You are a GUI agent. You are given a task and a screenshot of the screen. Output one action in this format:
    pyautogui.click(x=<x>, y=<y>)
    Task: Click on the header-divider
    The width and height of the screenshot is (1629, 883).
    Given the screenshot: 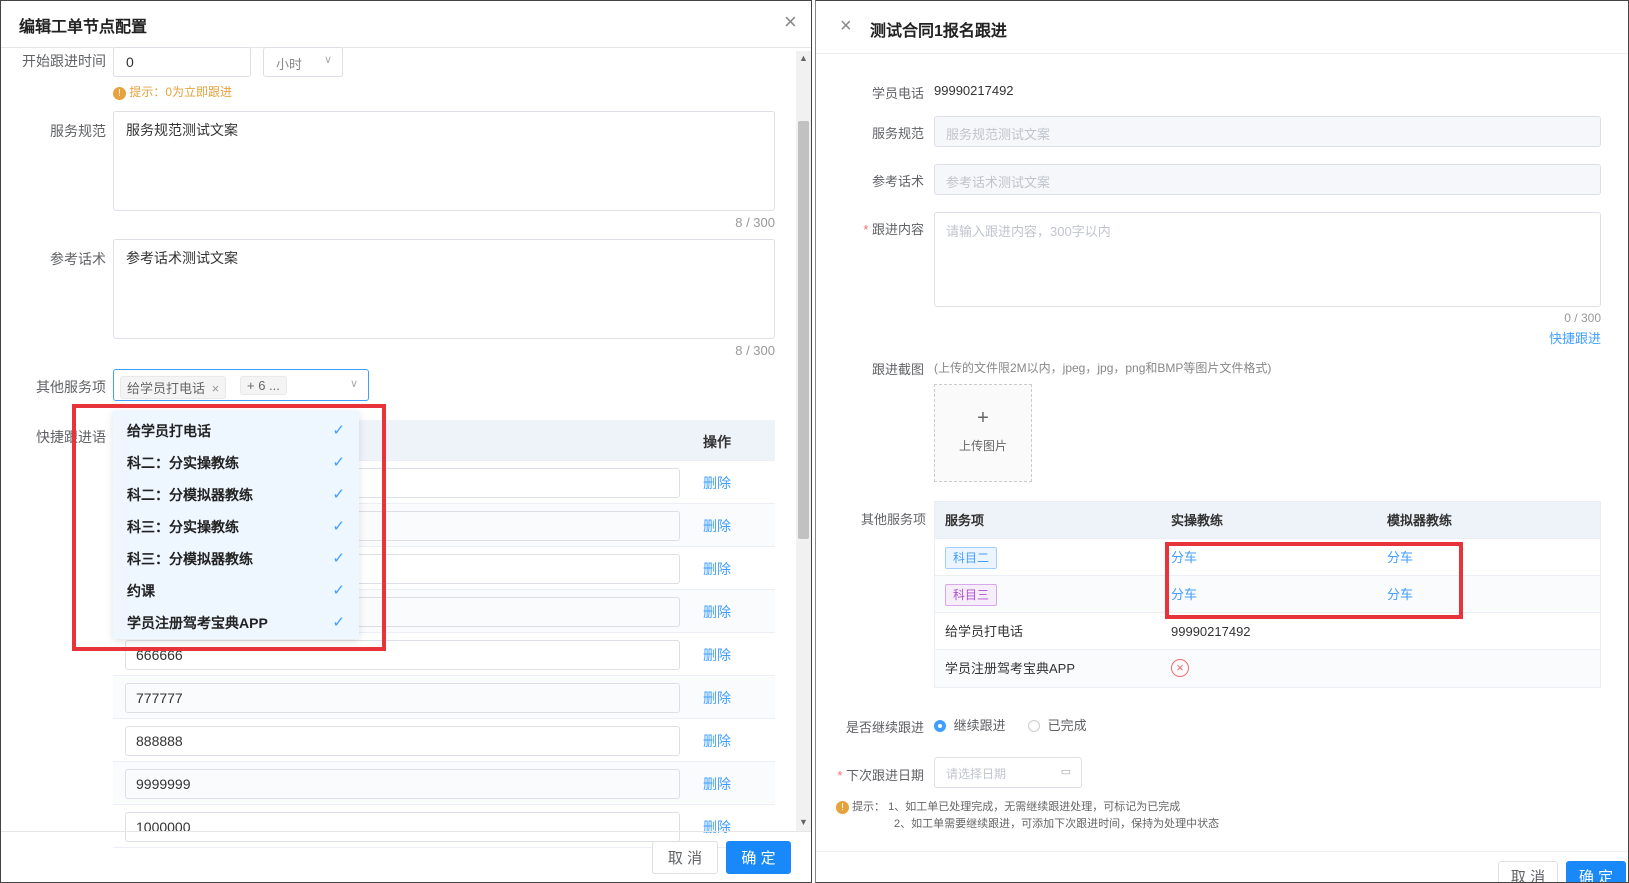 What is the action you would take?
    pyautogui.click(x=1222, y=53)
    